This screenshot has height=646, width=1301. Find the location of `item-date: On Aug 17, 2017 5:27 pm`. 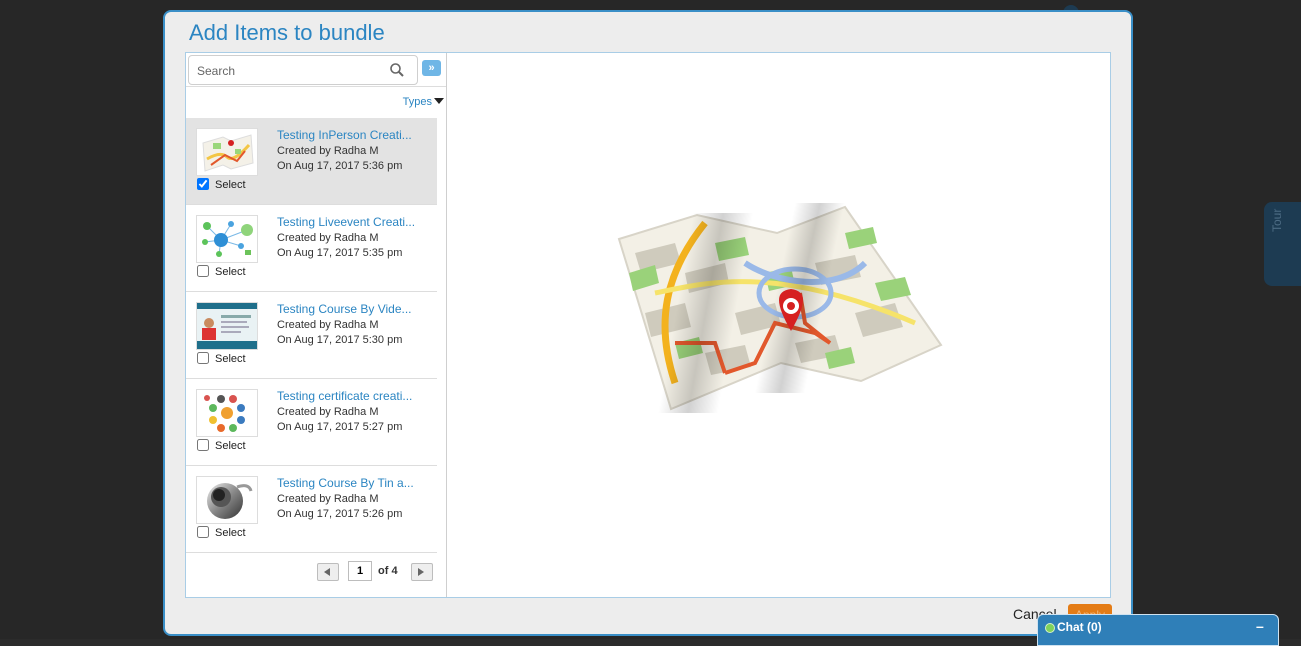

item-date: On Aug 17, 2017 5:27 pm is located at coordinates (340, 427).